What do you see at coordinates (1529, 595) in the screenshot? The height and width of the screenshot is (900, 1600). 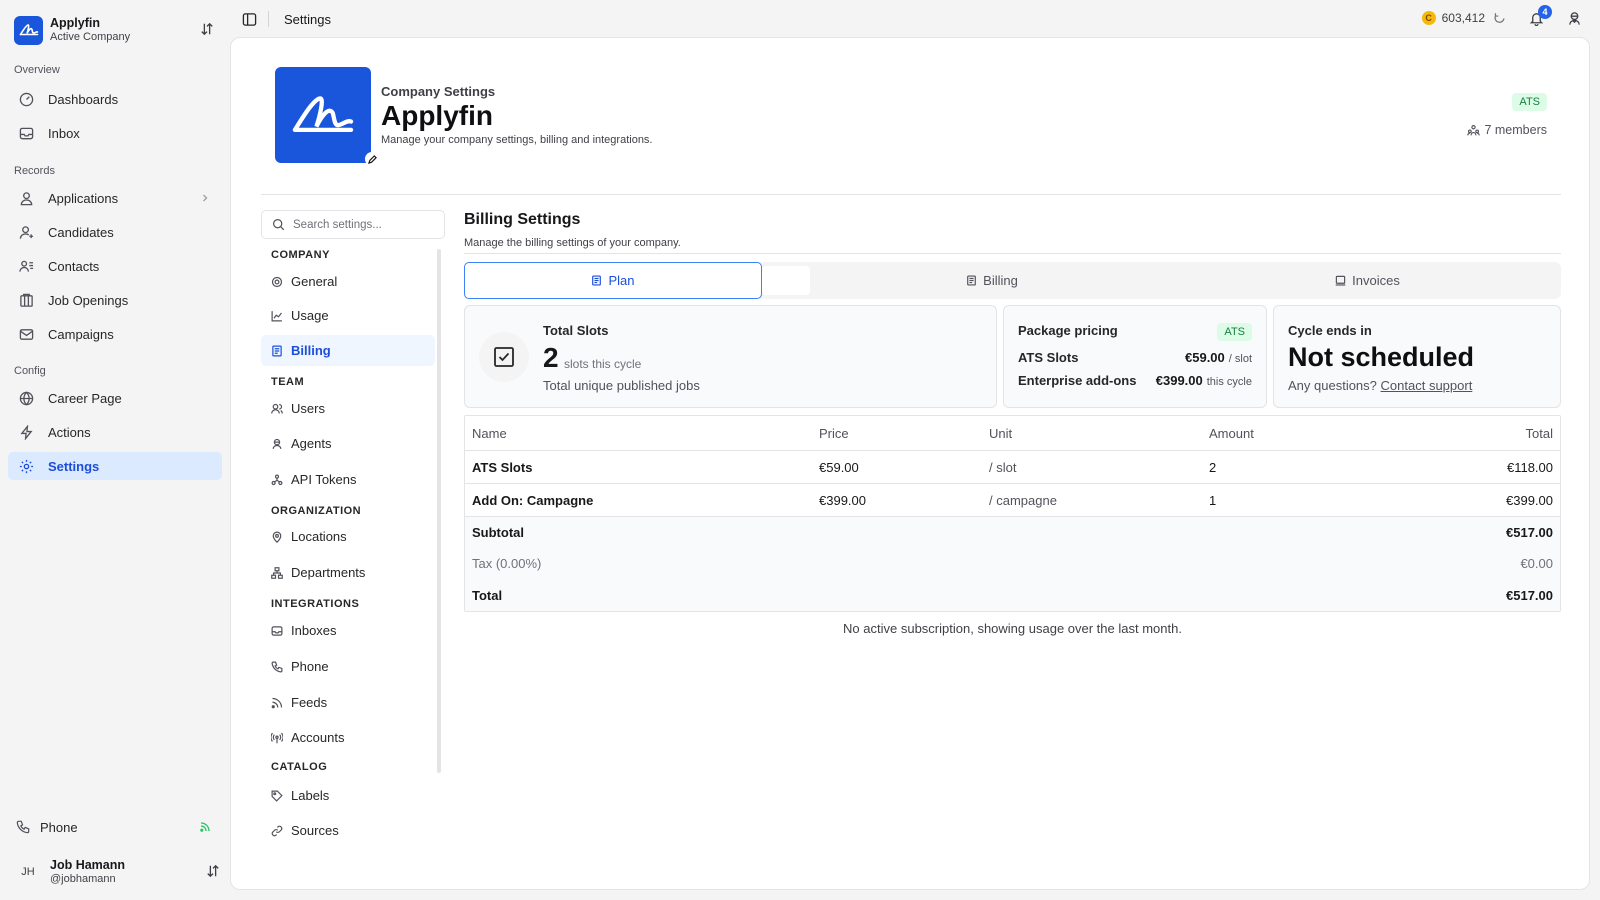 I see `total-value: €517.00` at bounding box center [1529, 595].